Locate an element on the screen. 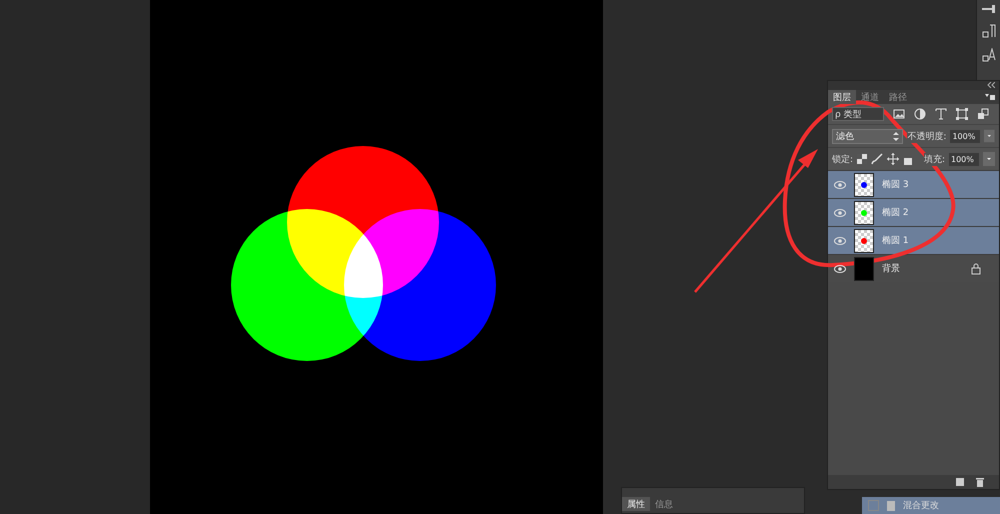 This screenshot has height=514, width=1000. panel-tab: 路径 is located at coordinates (898, 97).